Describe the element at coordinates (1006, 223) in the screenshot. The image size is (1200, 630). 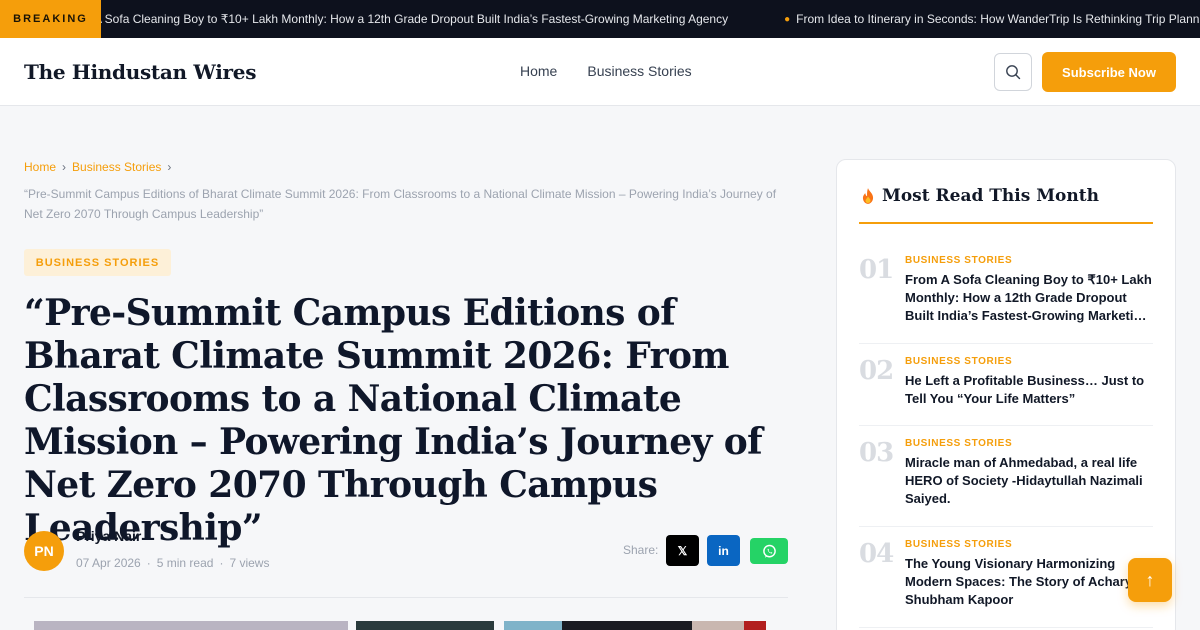
I see `sidebar-title-underline` at that location.